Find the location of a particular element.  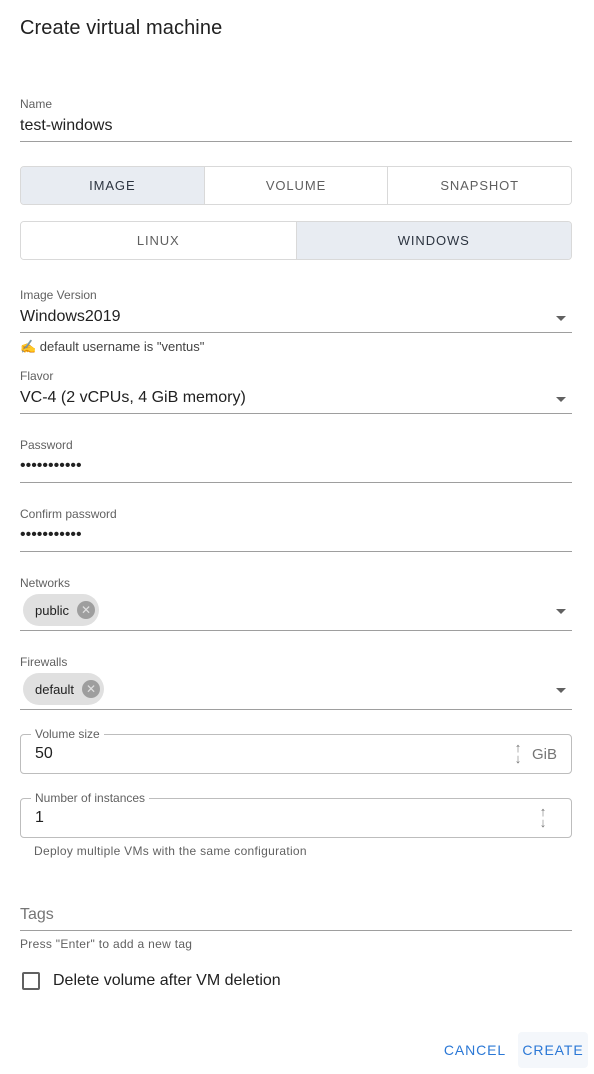

delete-volume-option: Delete volume after VM deletion is located at coordinates (150, 981).